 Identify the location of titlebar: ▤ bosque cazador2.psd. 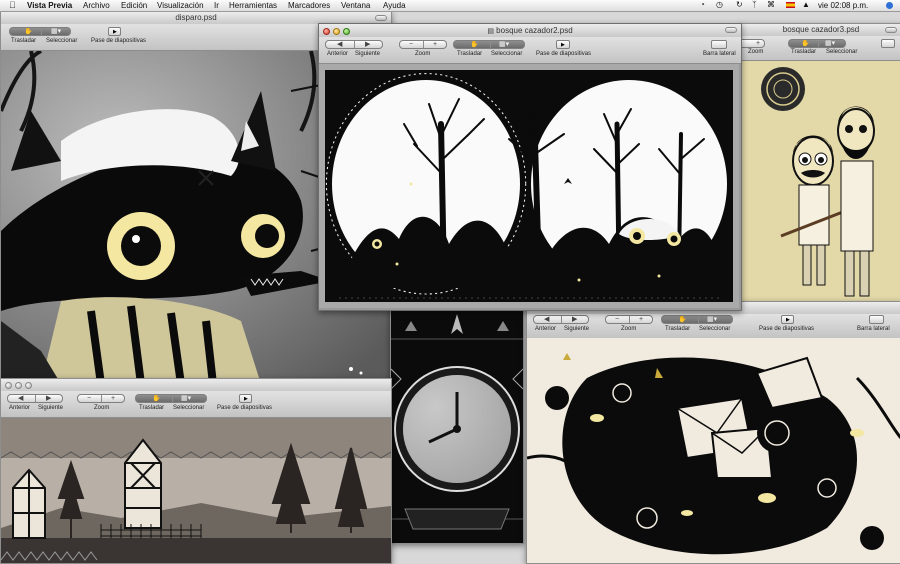
(530, 30).